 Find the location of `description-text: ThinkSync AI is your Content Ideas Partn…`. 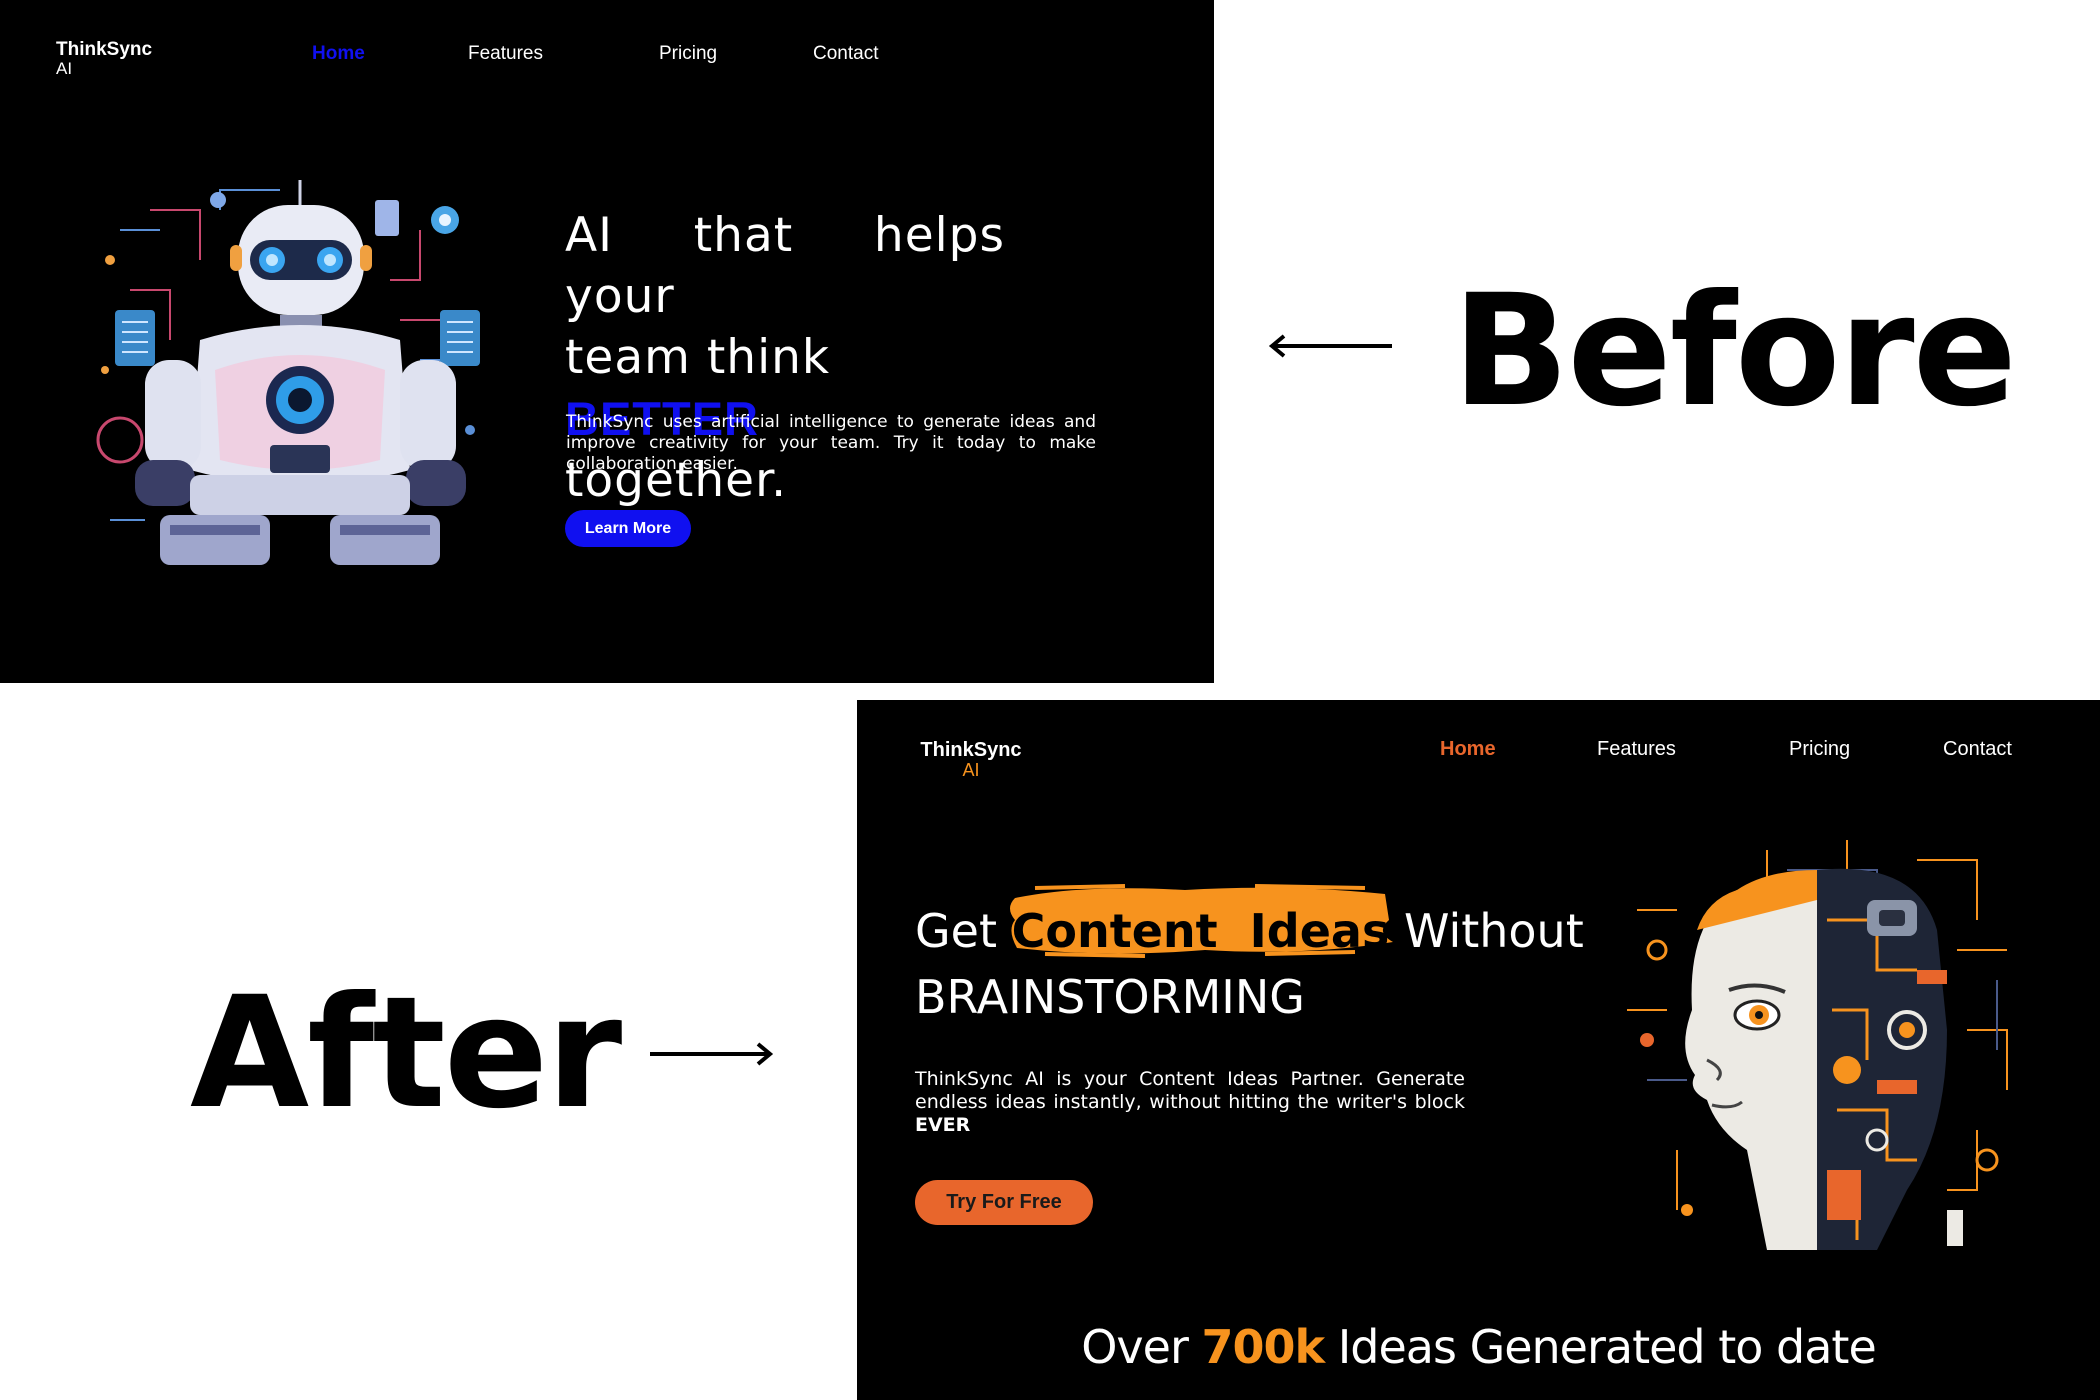

description-text: ThinkSync AI is your Content Ideas Partn… is located at coordinates (1190, 1090).